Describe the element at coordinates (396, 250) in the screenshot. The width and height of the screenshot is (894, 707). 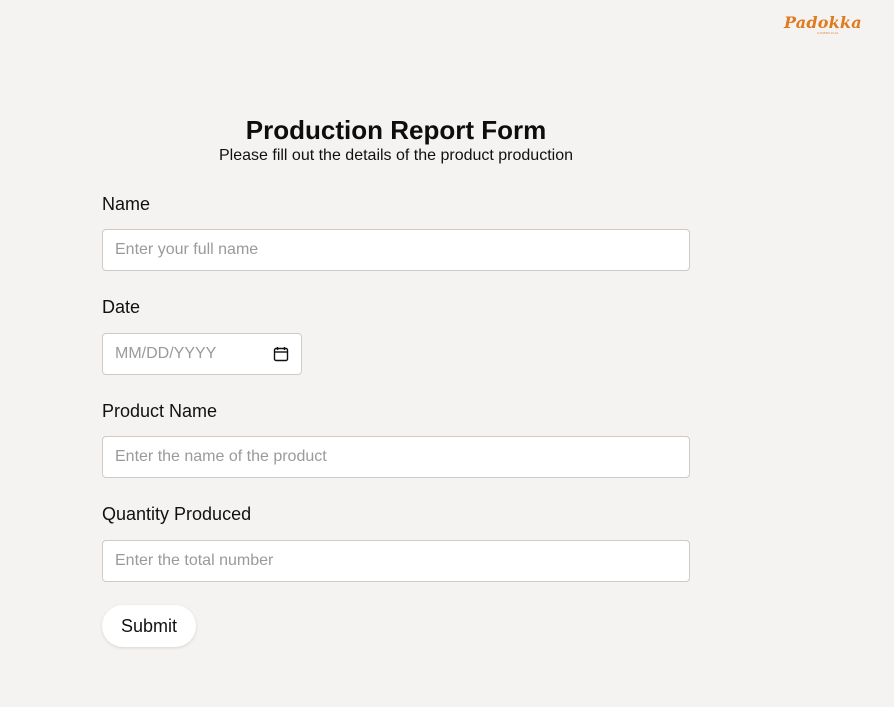
I see `name-input` at that location.